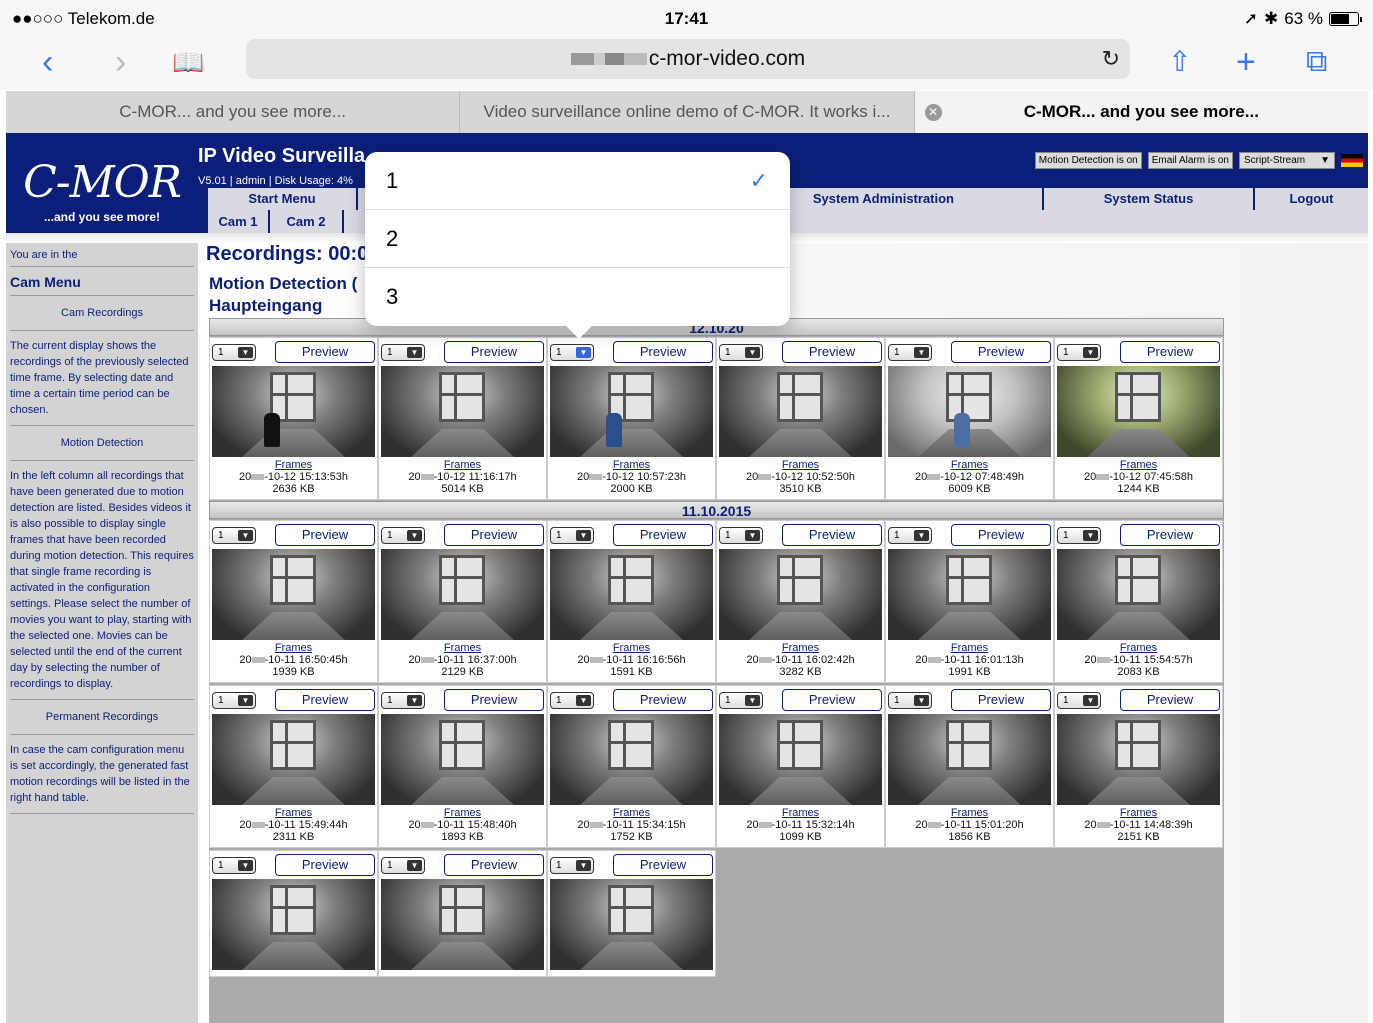 This screenshot has width=1373, height=1023. I want to click on address-bar: c-mor-video.com ↻, so click(688, 59).